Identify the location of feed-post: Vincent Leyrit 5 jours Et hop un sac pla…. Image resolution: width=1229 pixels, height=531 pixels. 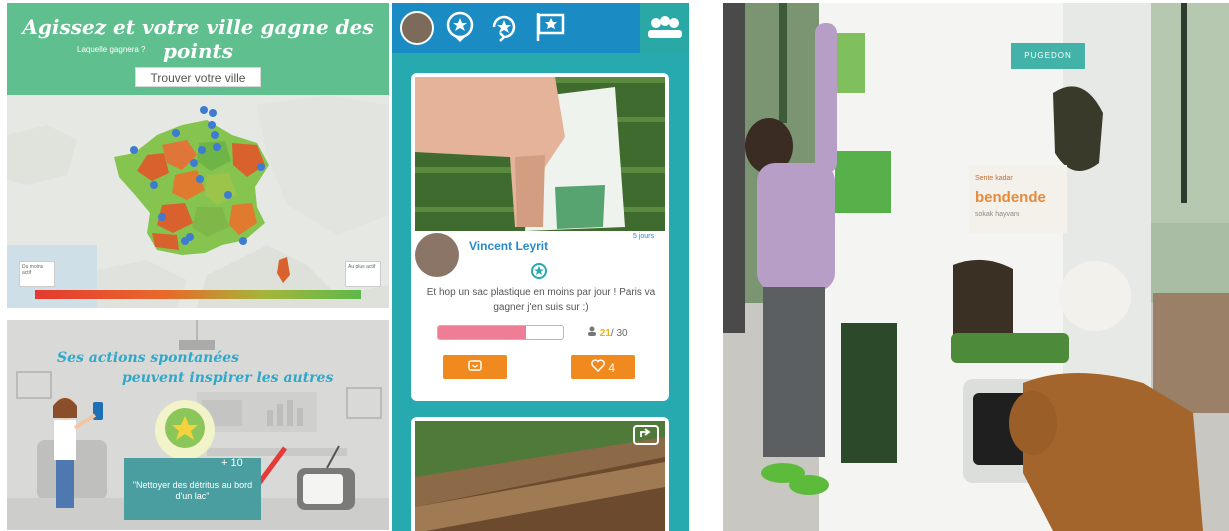
(540, 237).